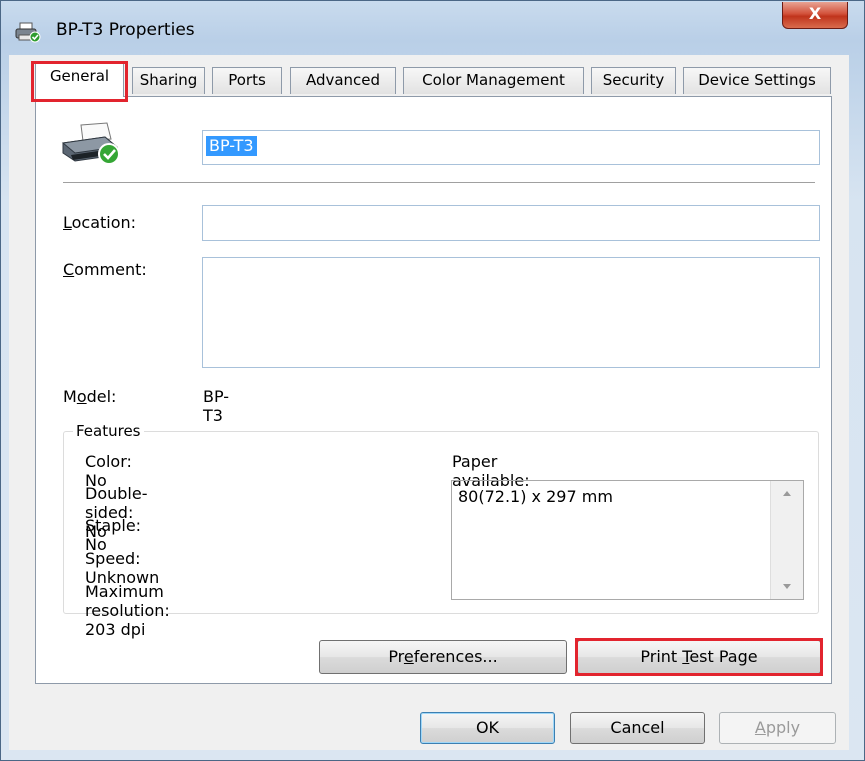 Image resolution: width=865 pixels, height=761 pixels. Describe the element at coordinates (100, 222) in the screenshot. I see `location-label: Location:` at that location.